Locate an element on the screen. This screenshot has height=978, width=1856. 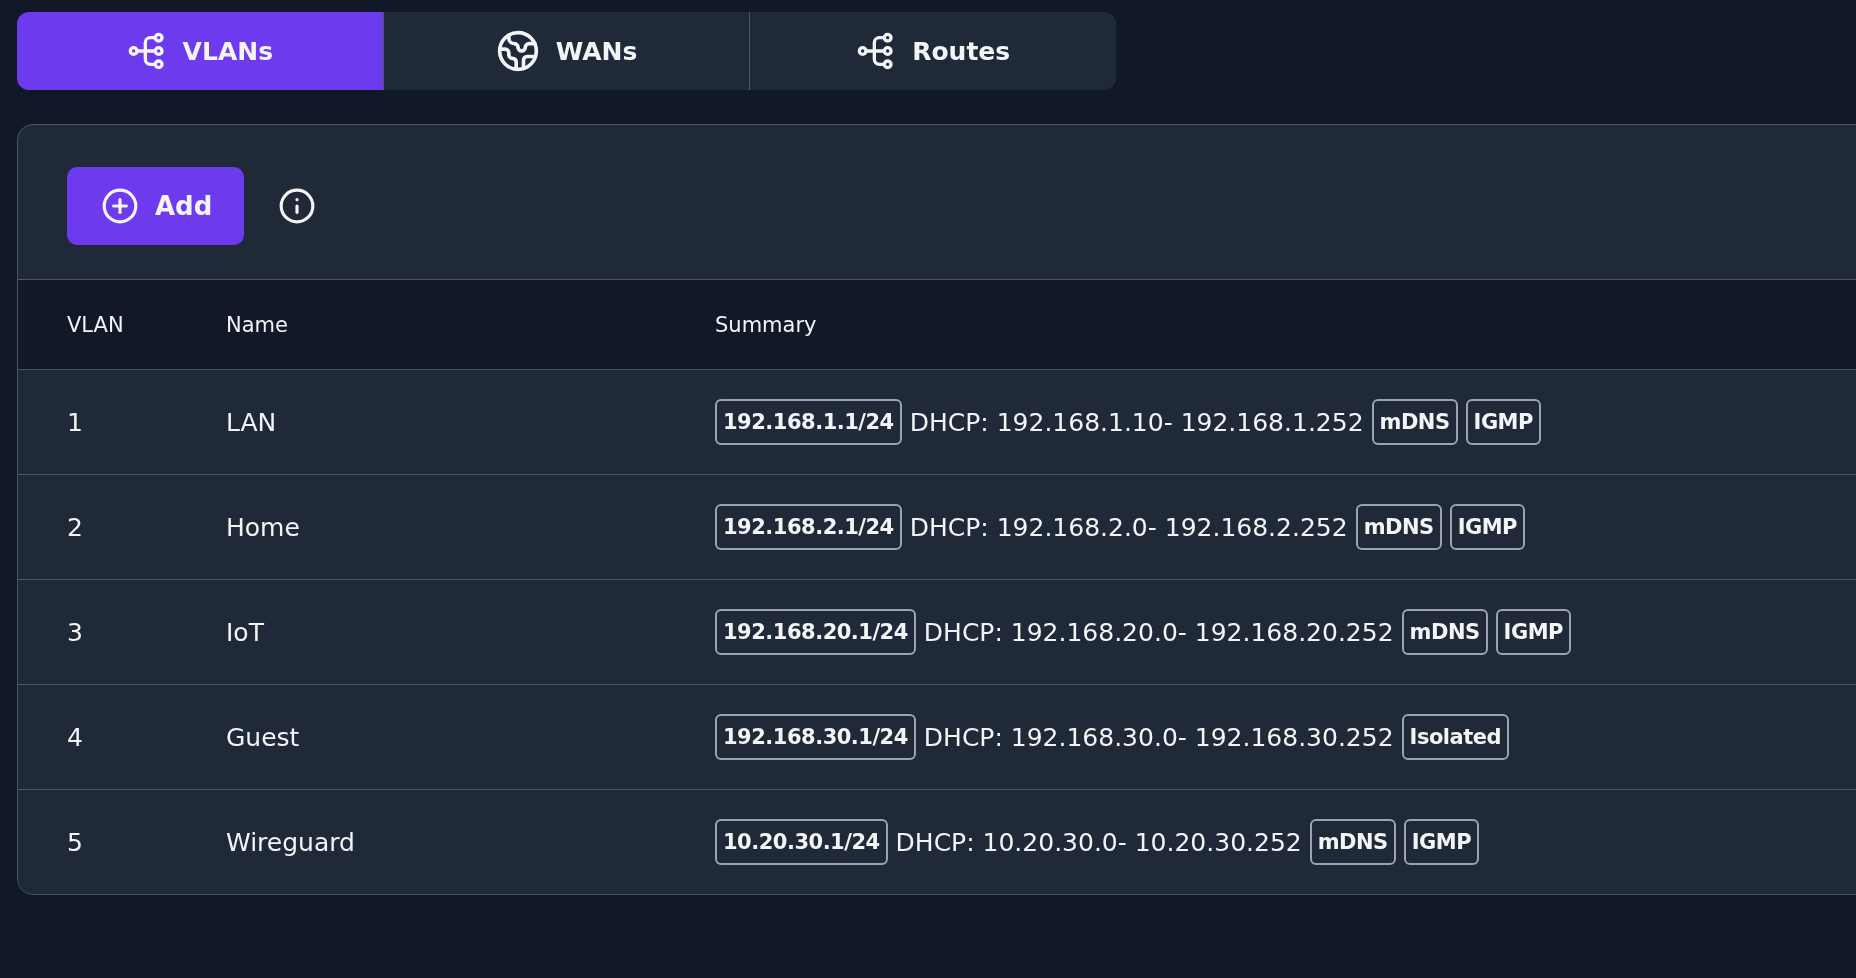
vlan-cell-text: 5 is located at coordinates (75, 842).